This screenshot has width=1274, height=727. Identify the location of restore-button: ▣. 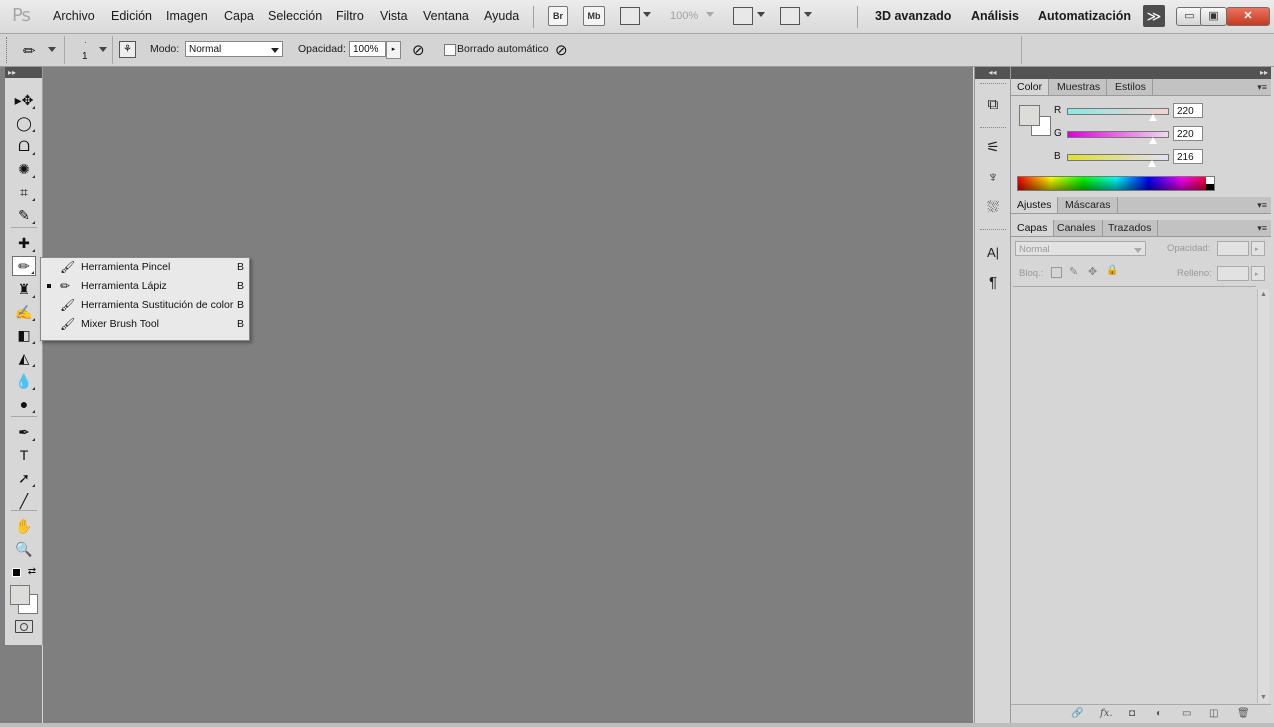
(1213, 16).